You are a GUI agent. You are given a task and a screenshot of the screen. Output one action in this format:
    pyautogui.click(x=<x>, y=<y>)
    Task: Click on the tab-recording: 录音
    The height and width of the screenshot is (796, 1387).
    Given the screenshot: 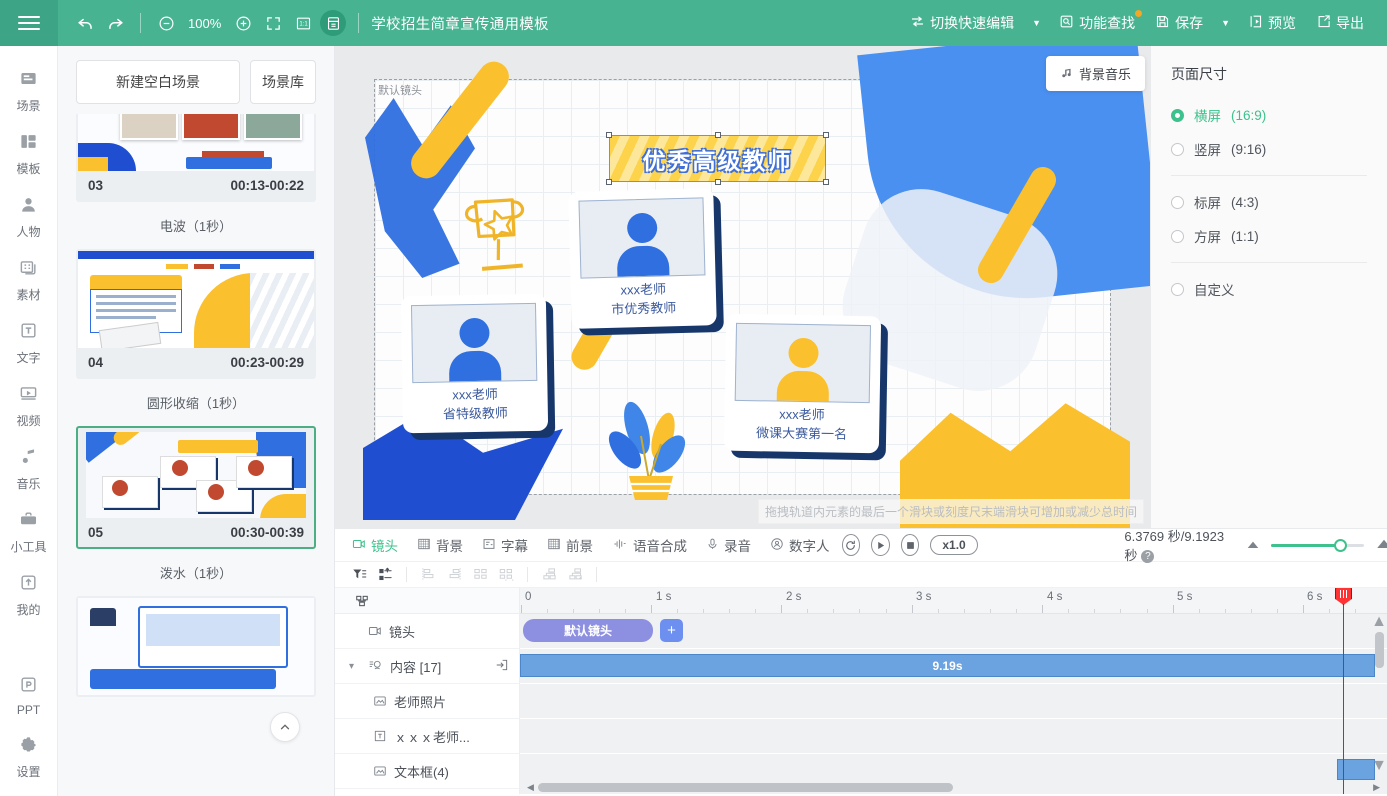 What is the action you would take?
    pyautogui.click(x=728, y=545)
    